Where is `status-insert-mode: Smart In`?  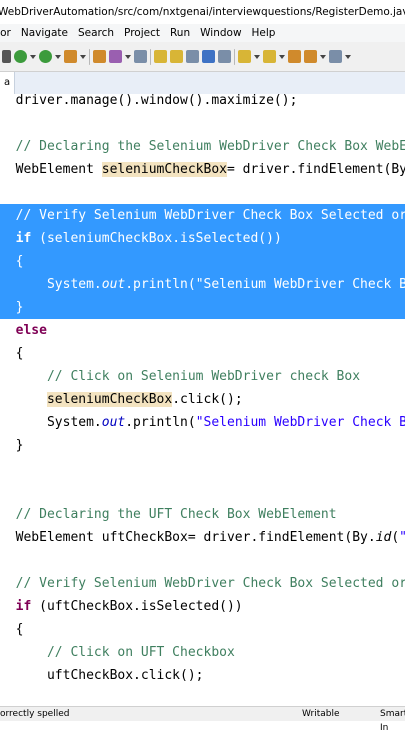 status-insert-mode: Smart In is located at coordinates (392, 721).